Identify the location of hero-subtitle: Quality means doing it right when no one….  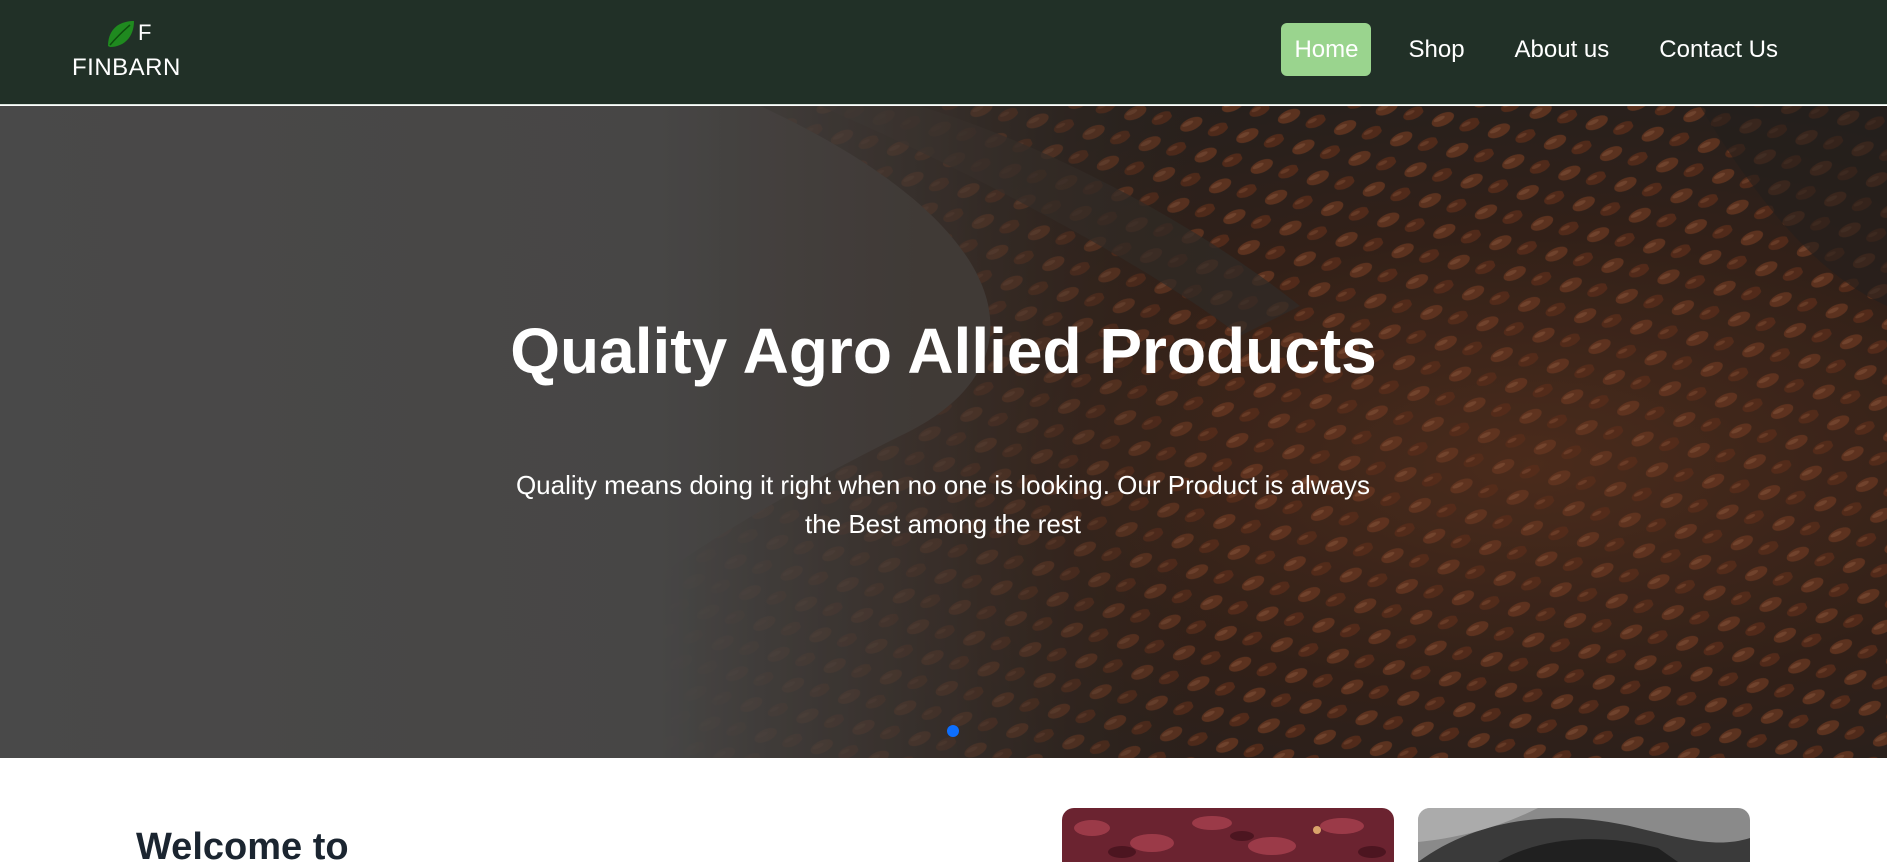
(943, 504).